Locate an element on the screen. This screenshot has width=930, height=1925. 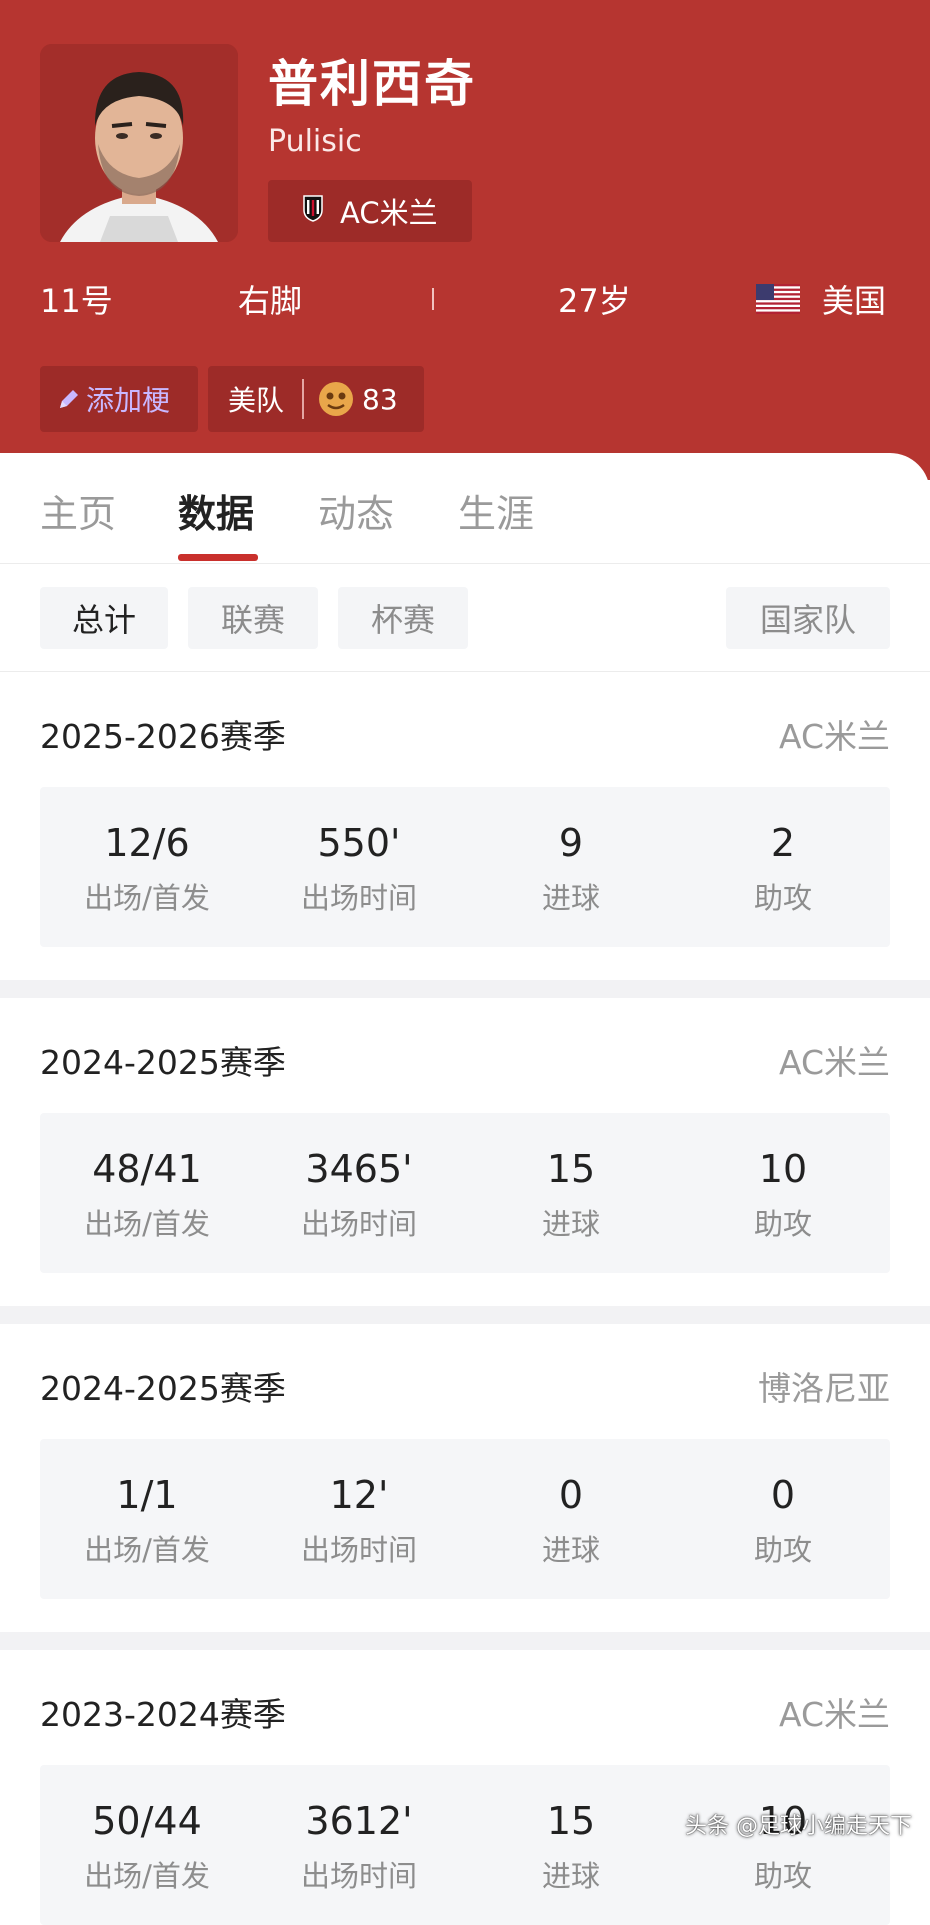
chip-divider is located at coordinates (303, 399).